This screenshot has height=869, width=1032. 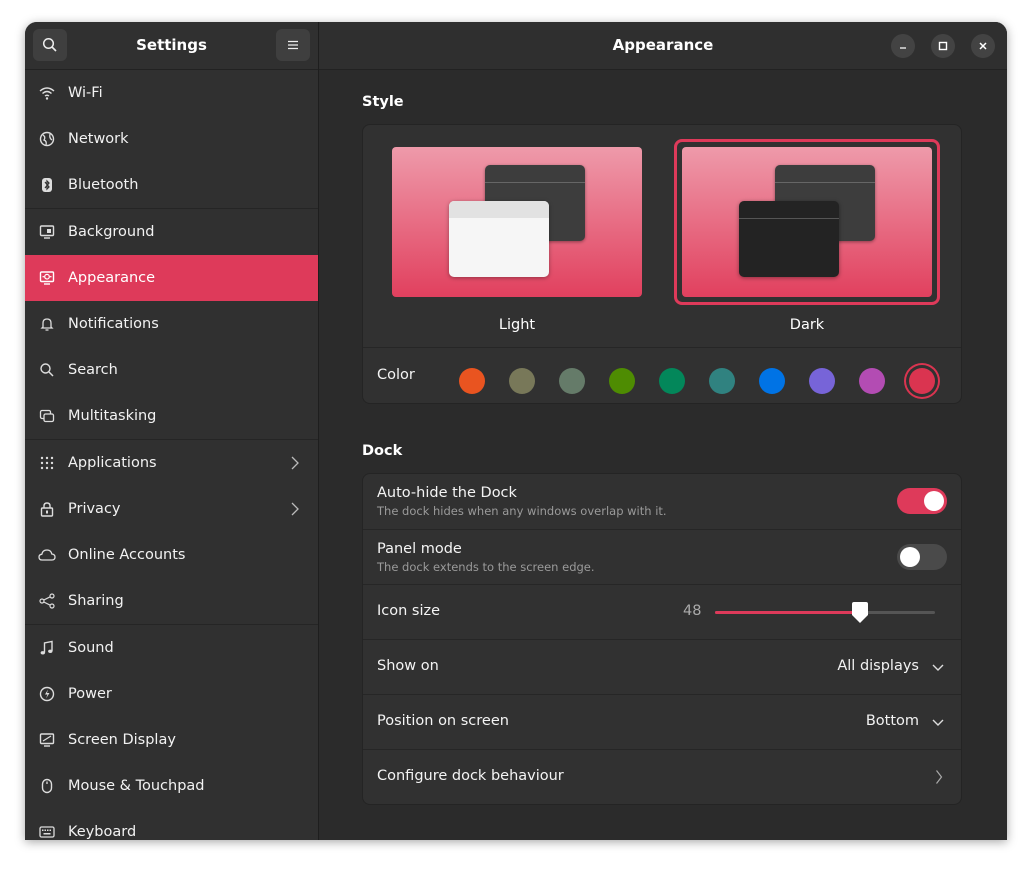 I want to click on preview-window-front, so click(x=789, y=239).